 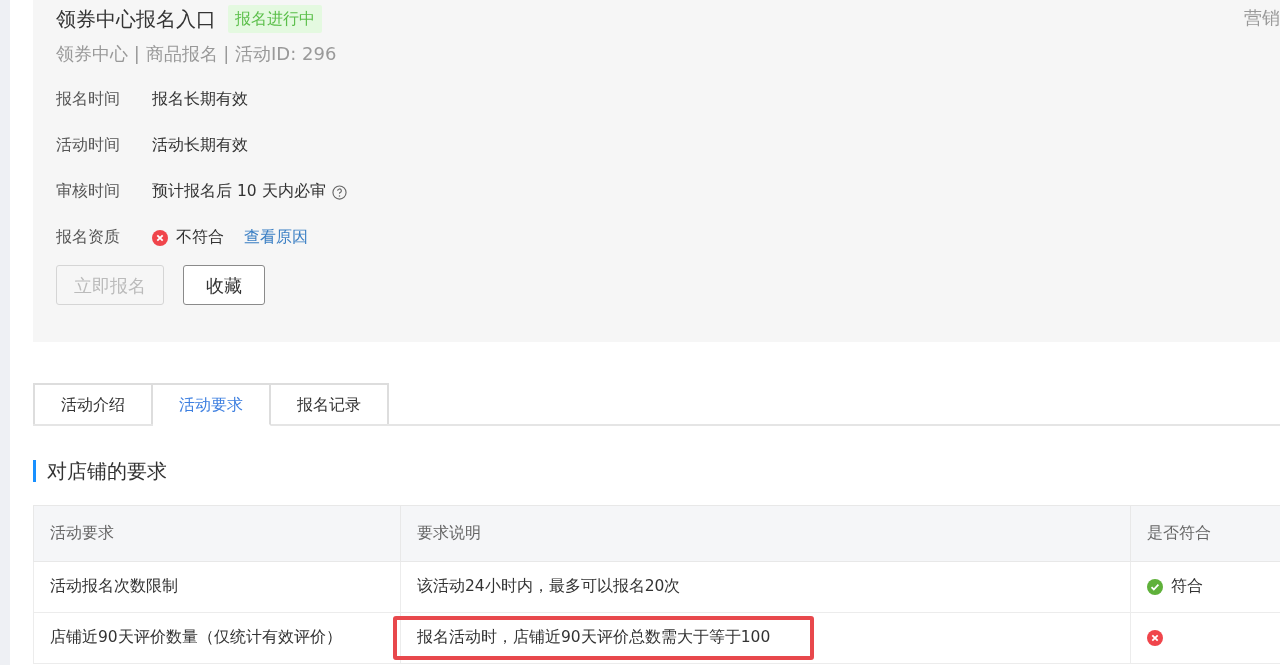 I want to click on column-header: 活动要求, so click(x=217, y=533).